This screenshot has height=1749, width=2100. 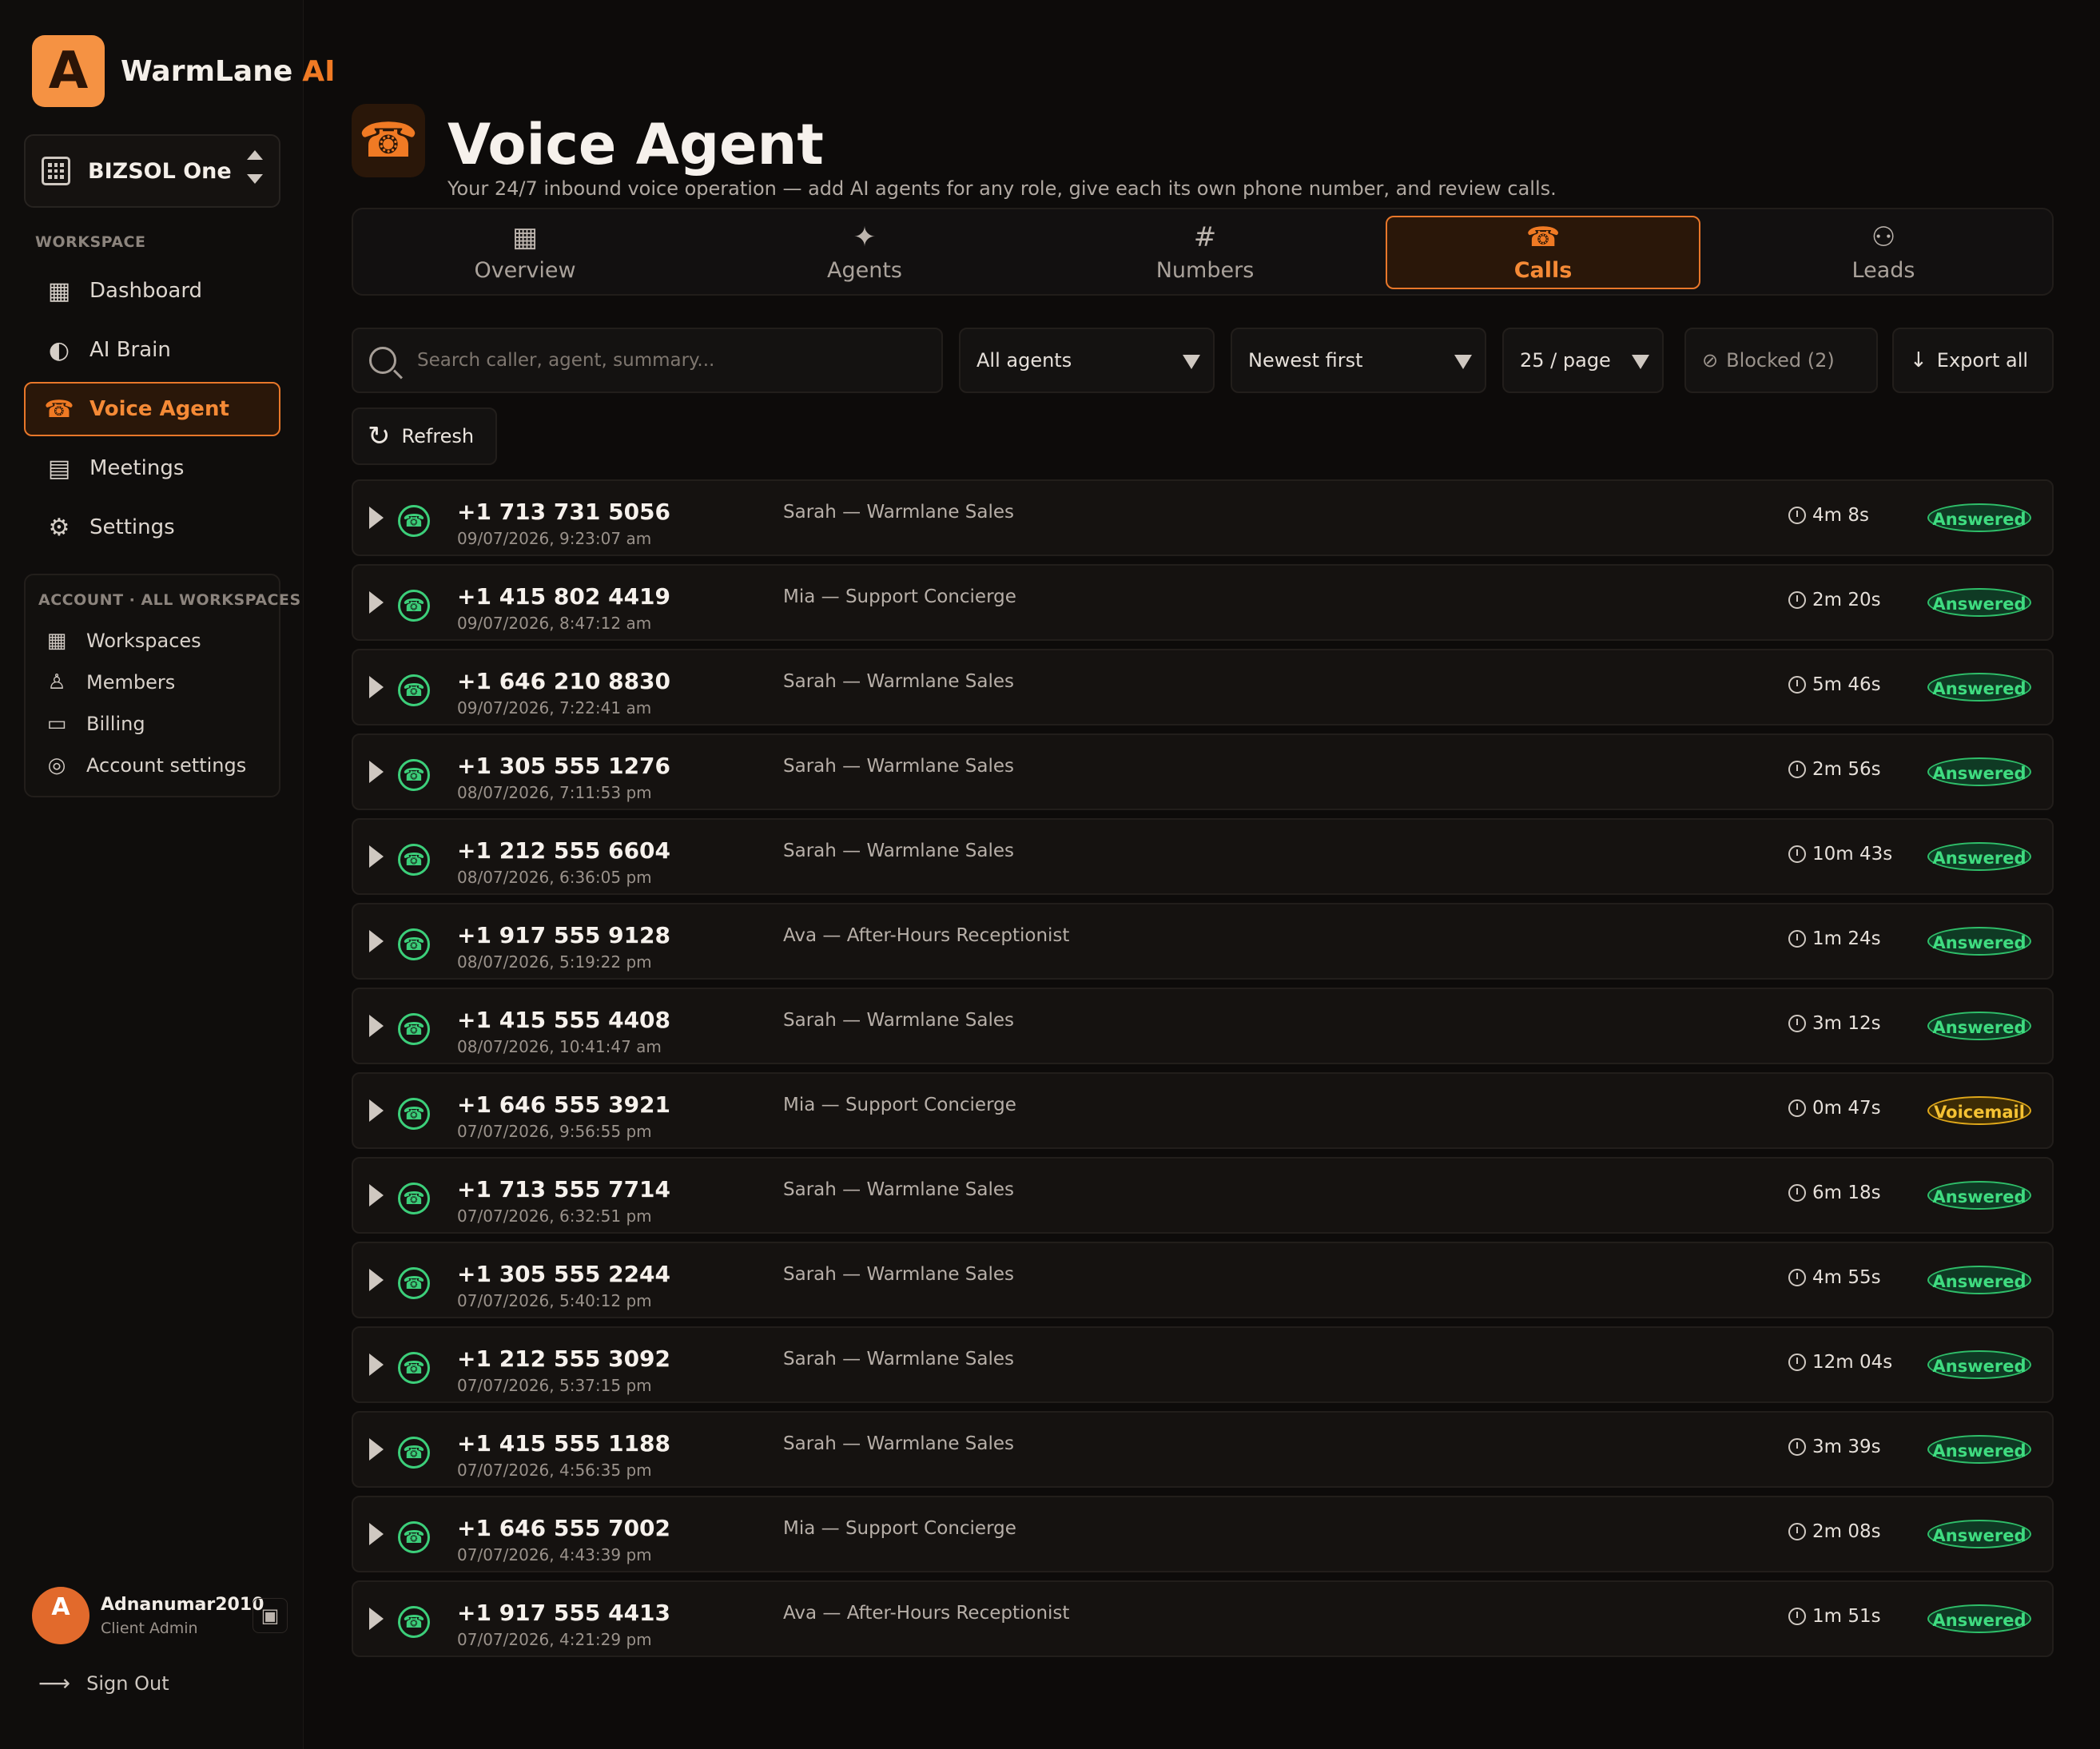 What do you see at coordinates (115, 724) in the screenshot?
I see `account-item-label: Billing` at bounding box center [115, 724].